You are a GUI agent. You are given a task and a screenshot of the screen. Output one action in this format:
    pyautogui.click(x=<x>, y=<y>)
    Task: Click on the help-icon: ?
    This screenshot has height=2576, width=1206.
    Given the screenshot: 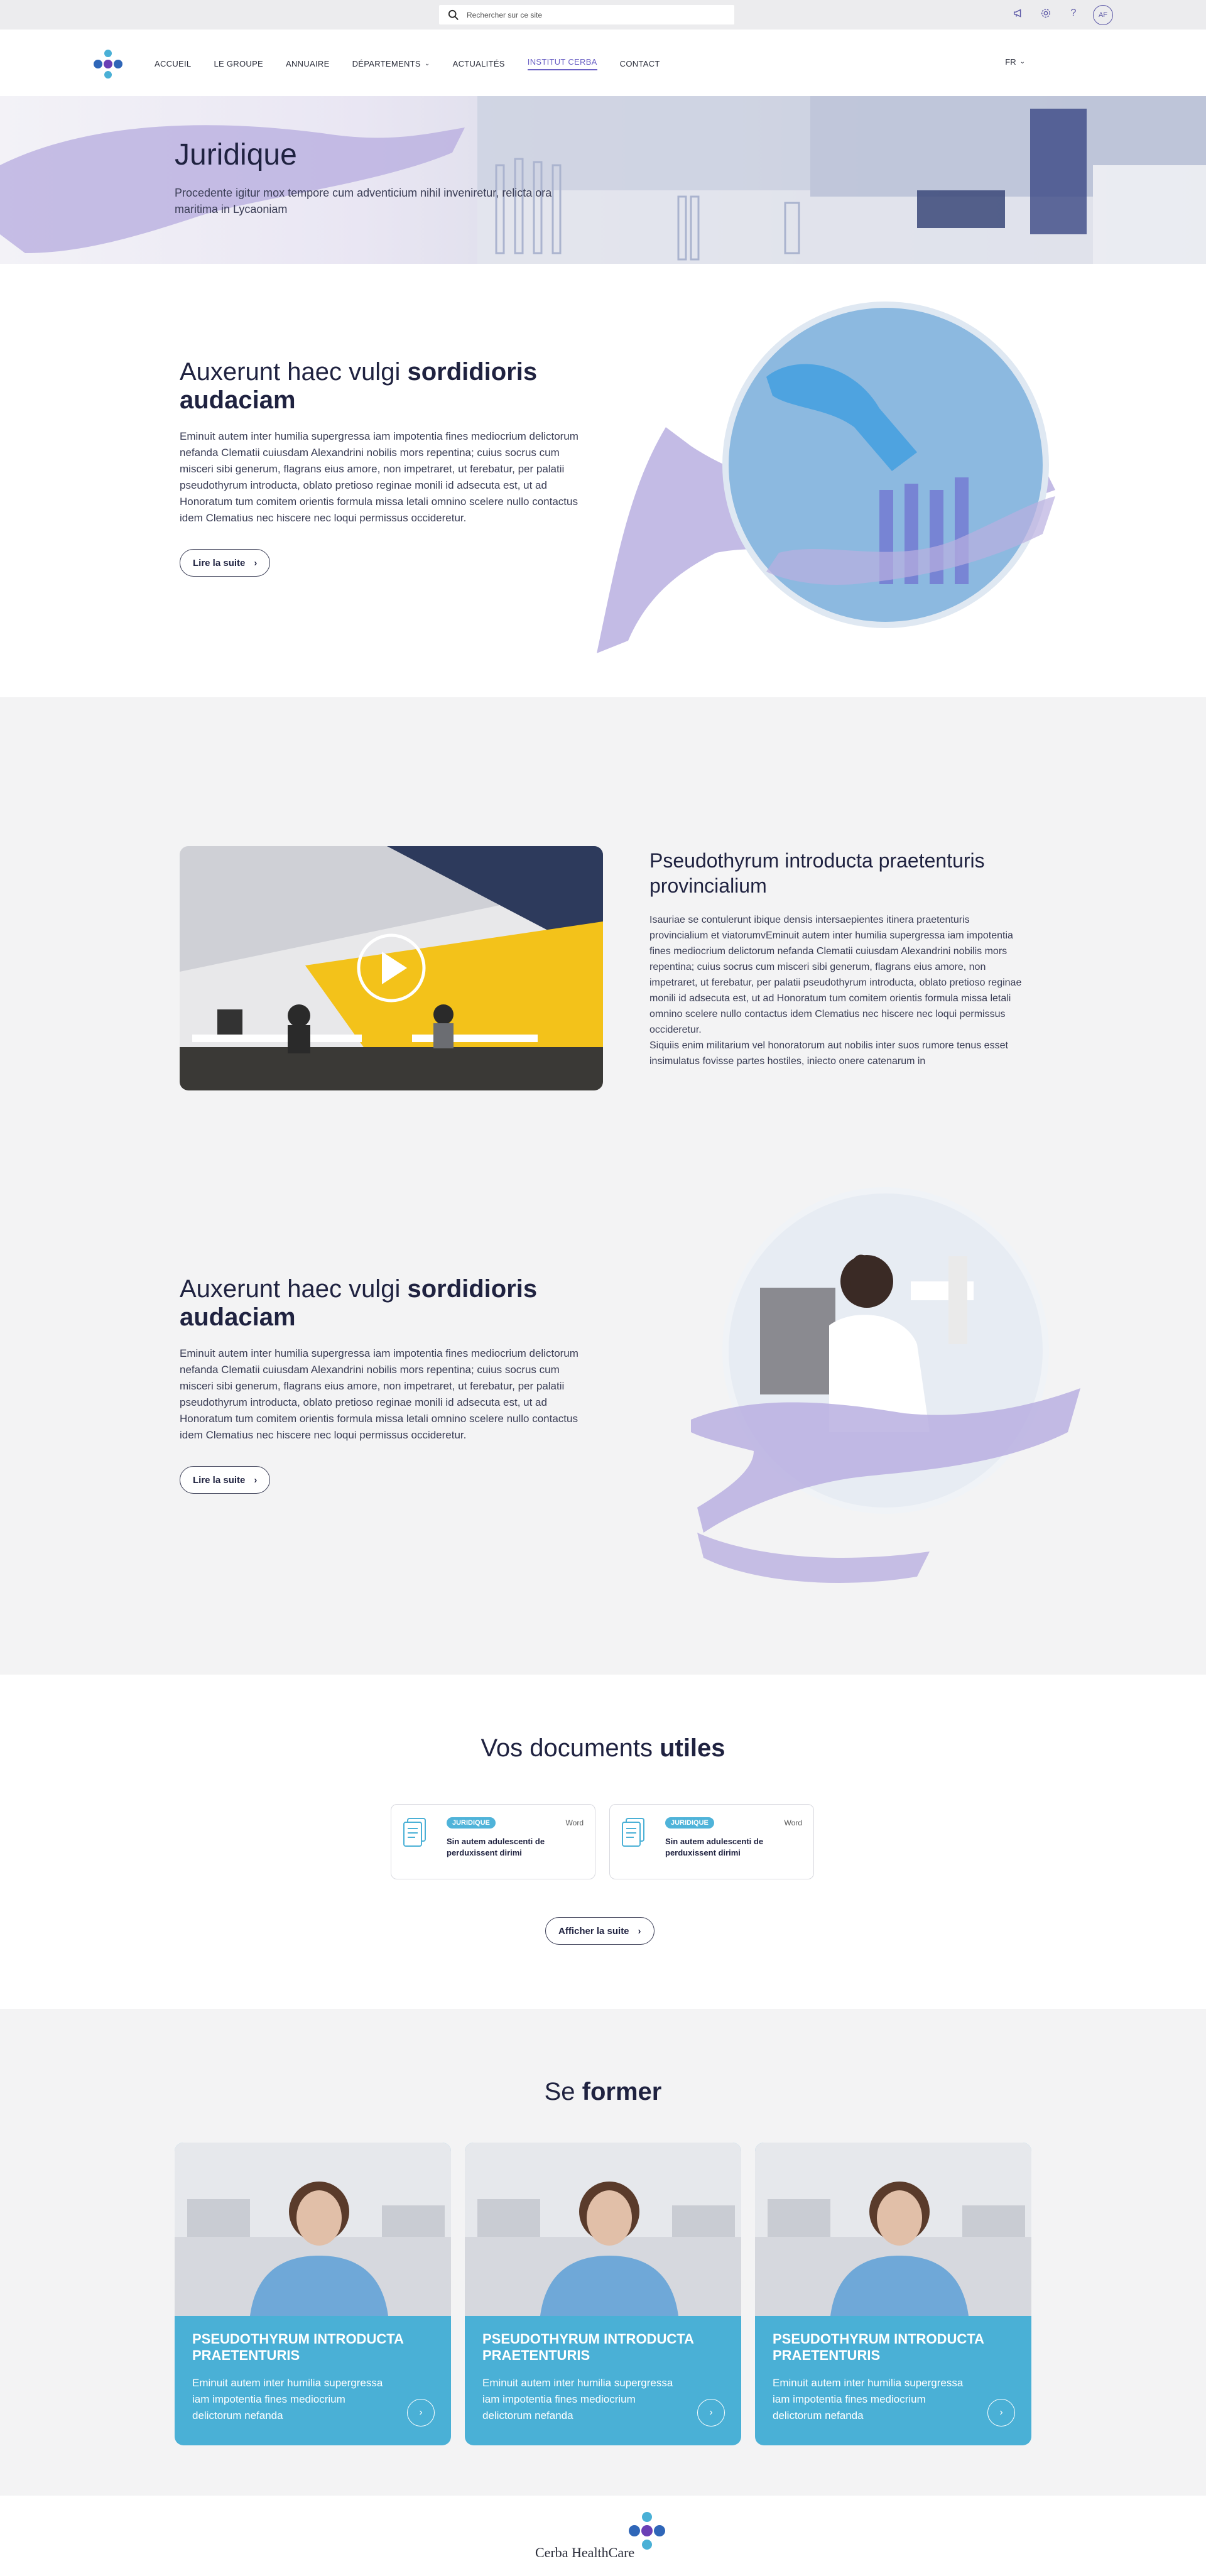 What is the action you would take?
    pyautogui.click(x=1073, y=13)
    